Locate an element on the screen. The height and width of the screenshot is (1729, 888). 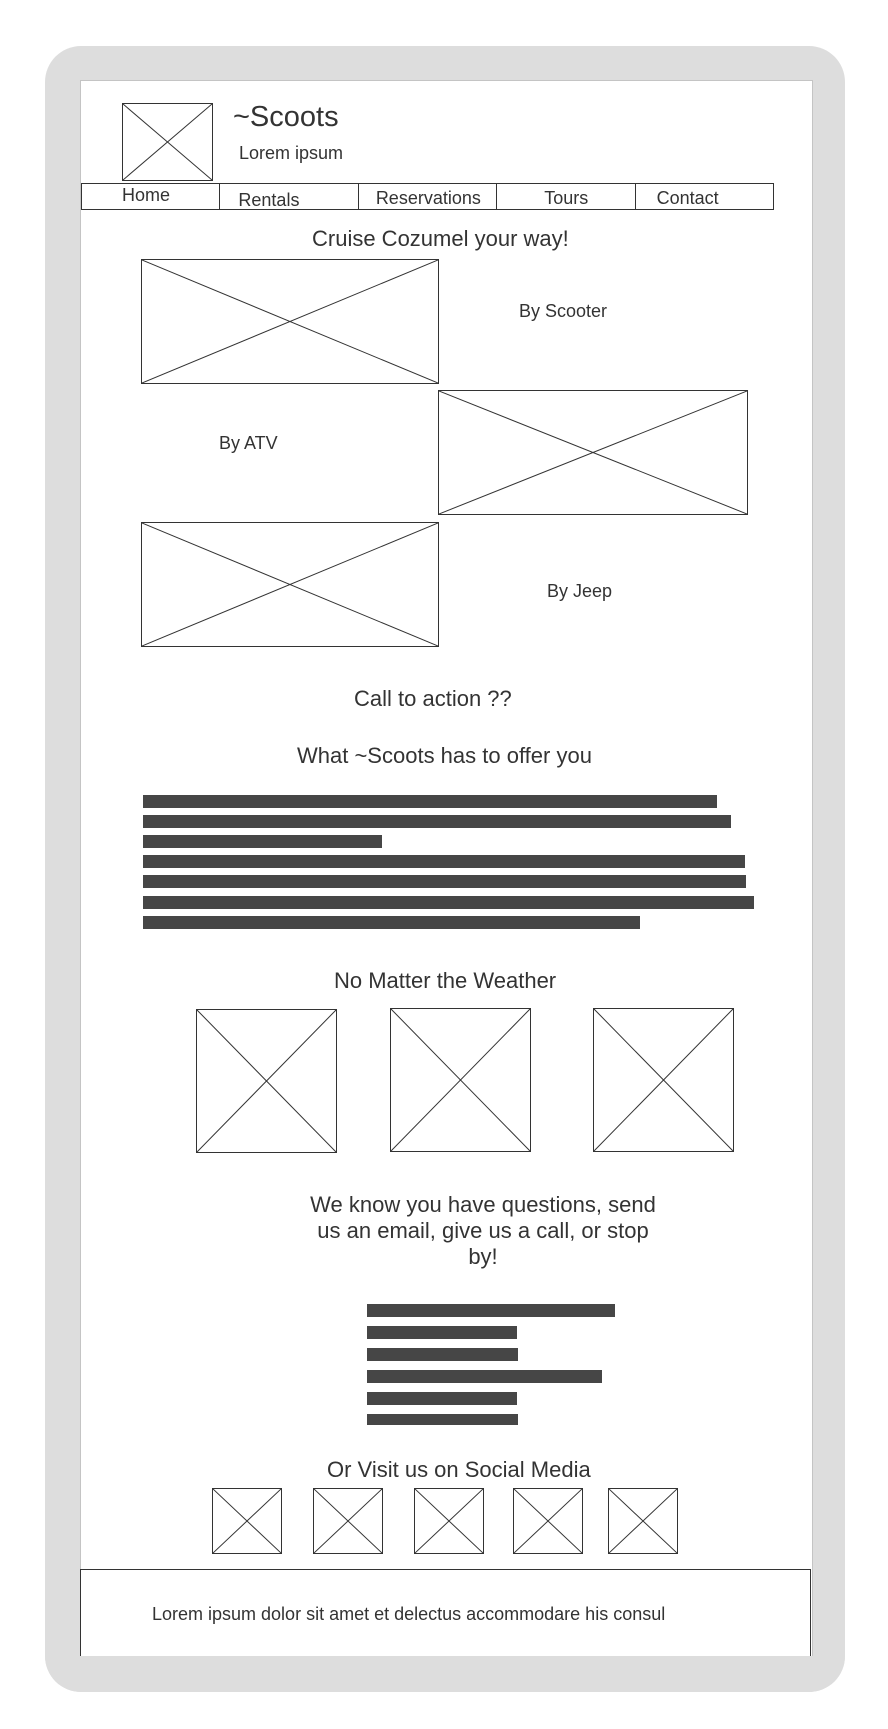
nav-item-contact: Contact is located at coordinates (704, 196).